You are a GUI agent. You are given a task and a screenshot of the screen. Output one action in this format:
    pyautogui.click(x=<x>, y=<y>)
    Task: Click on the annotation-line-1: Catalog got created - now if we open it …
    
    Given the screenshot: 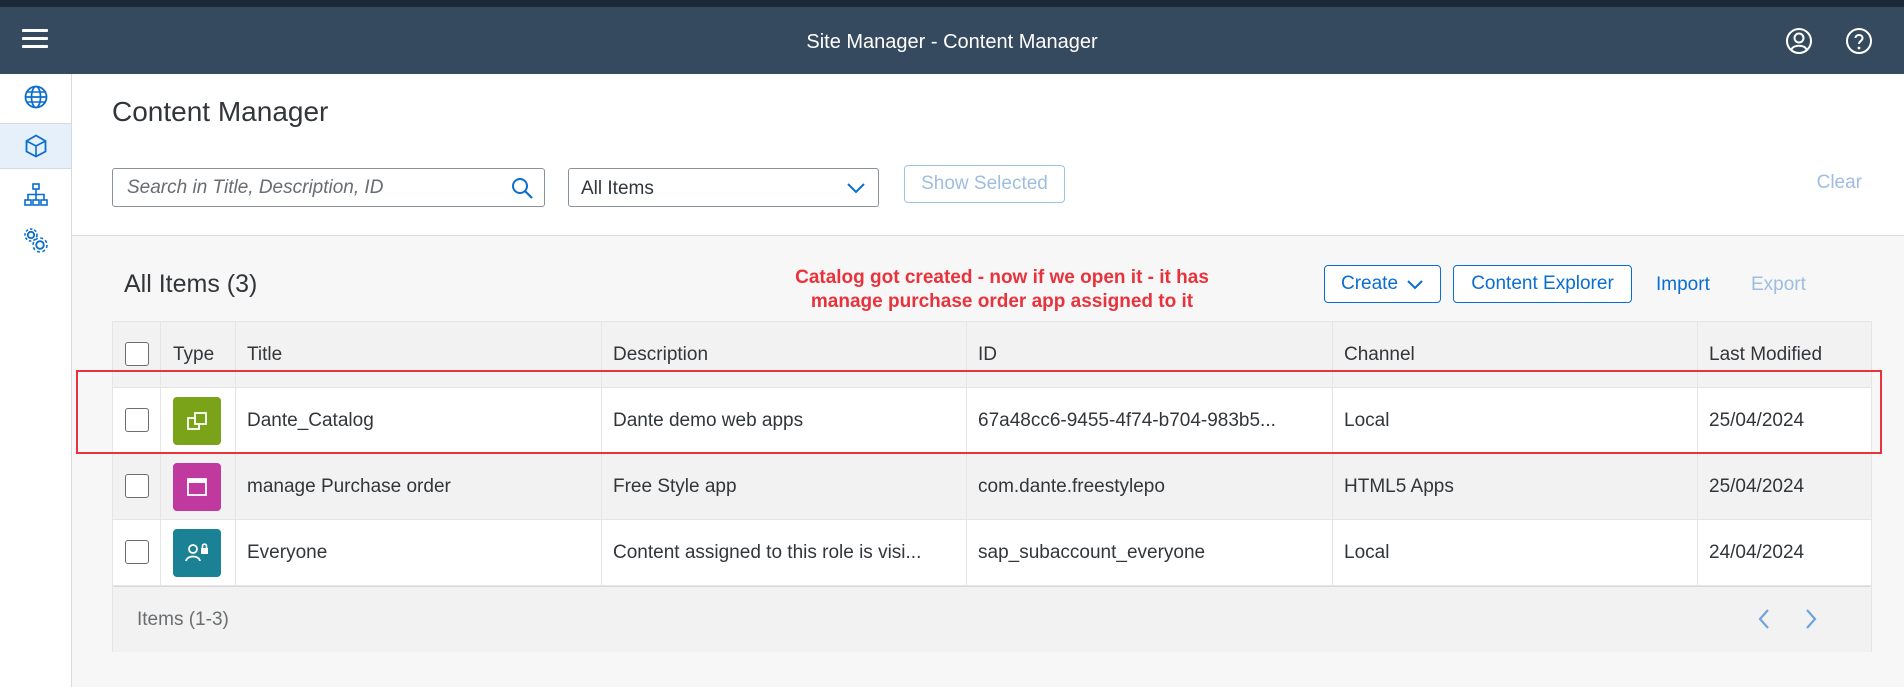 What is the action you would take?
    pyautogui.click(x=1002, y=277)
    